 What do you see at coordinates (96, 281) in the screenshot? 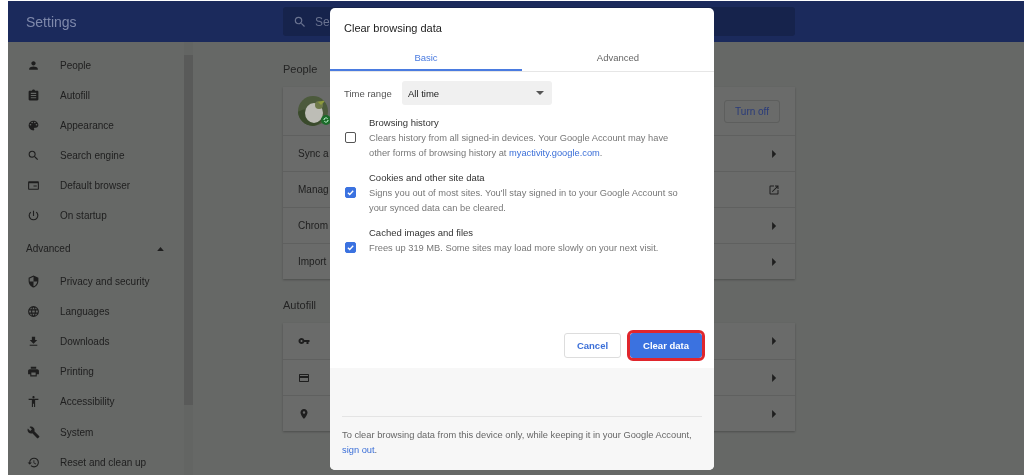
I see `sidebar-item: Privacy and security` at bounding box center [96, 281].